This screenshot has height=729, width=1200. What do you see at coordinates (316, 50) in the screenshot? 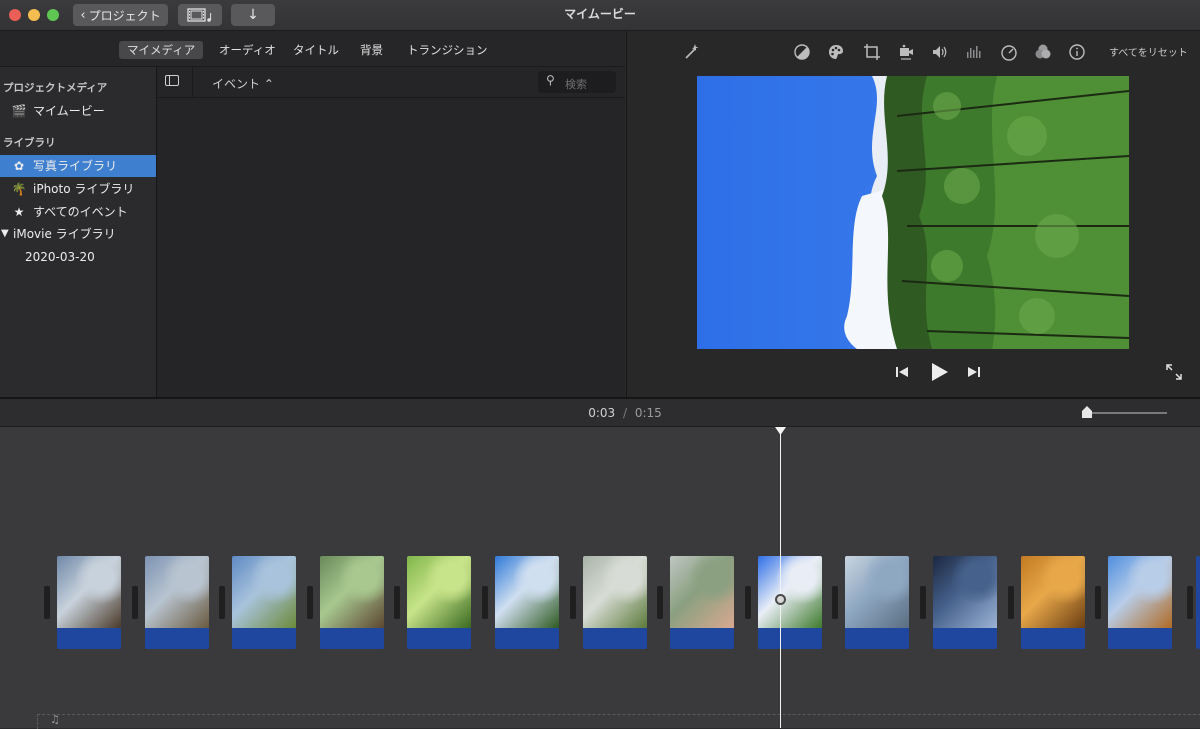
I see `tab-titles: タイトル` at bounding box center [316, 50].